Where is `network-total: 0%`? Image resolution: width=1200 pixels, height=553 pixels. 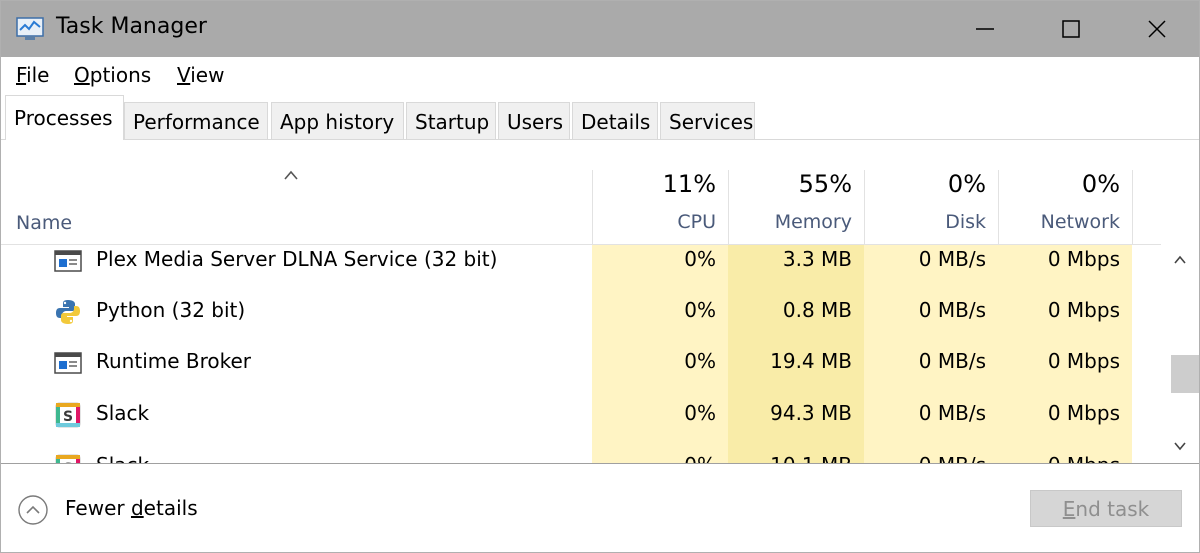
network-total: 0% is located at coordinates (1100, 184).